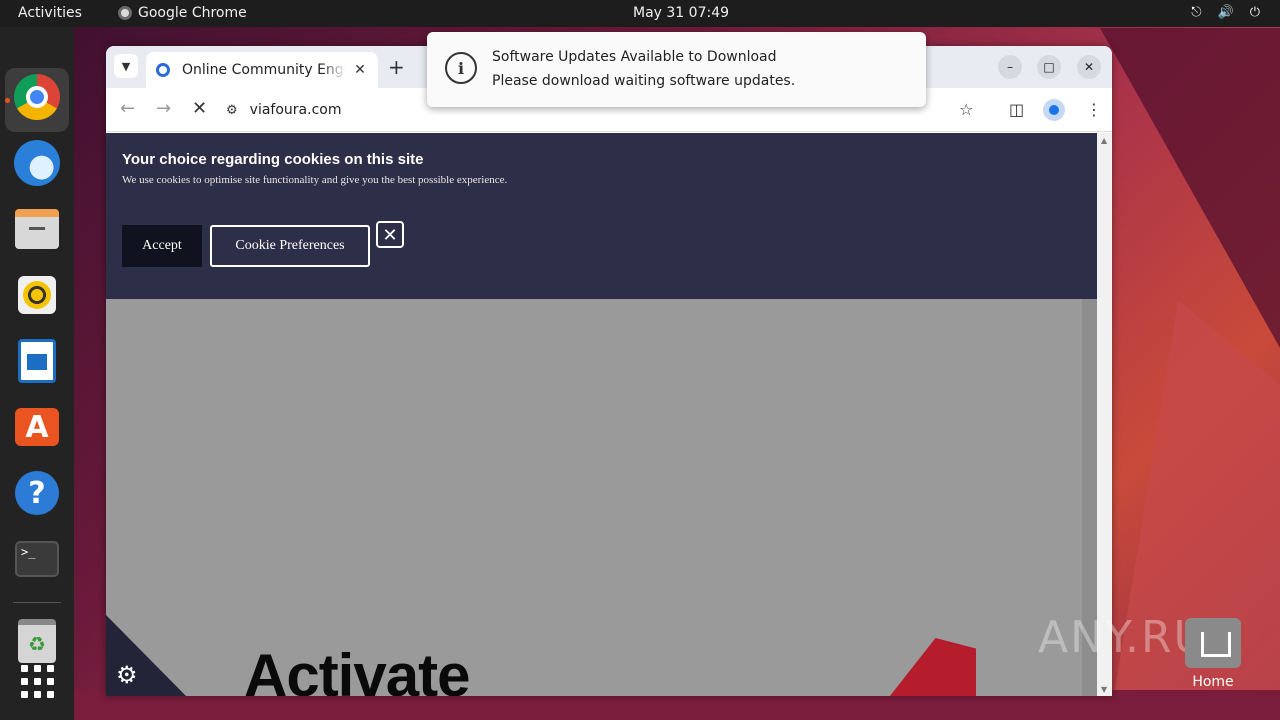 The width and height of the screenshot is (1280, 720). Describe the element at coordinates (232, 110) in the screenshot. I see `site-info-icon: ⚙` at that location.